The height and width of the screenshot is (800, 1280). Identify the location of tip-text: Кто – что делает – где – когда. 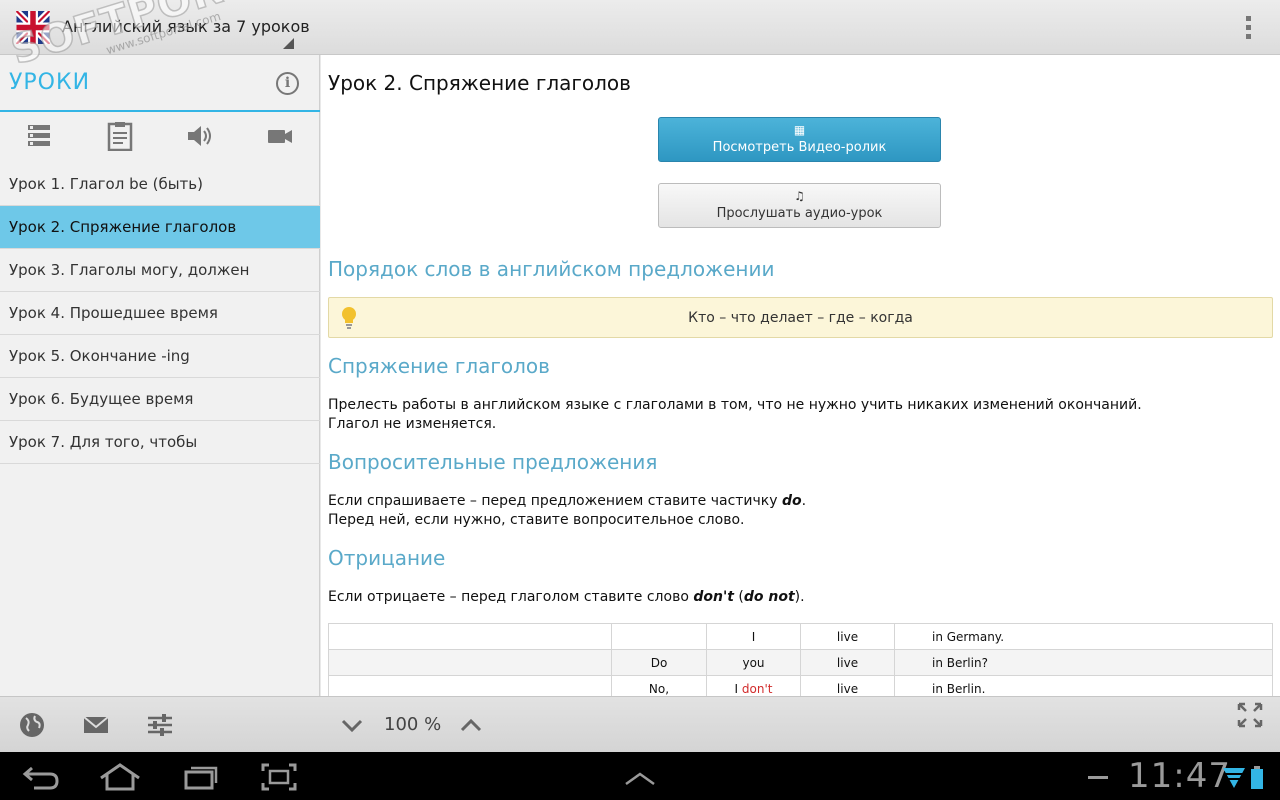
(800, 318).